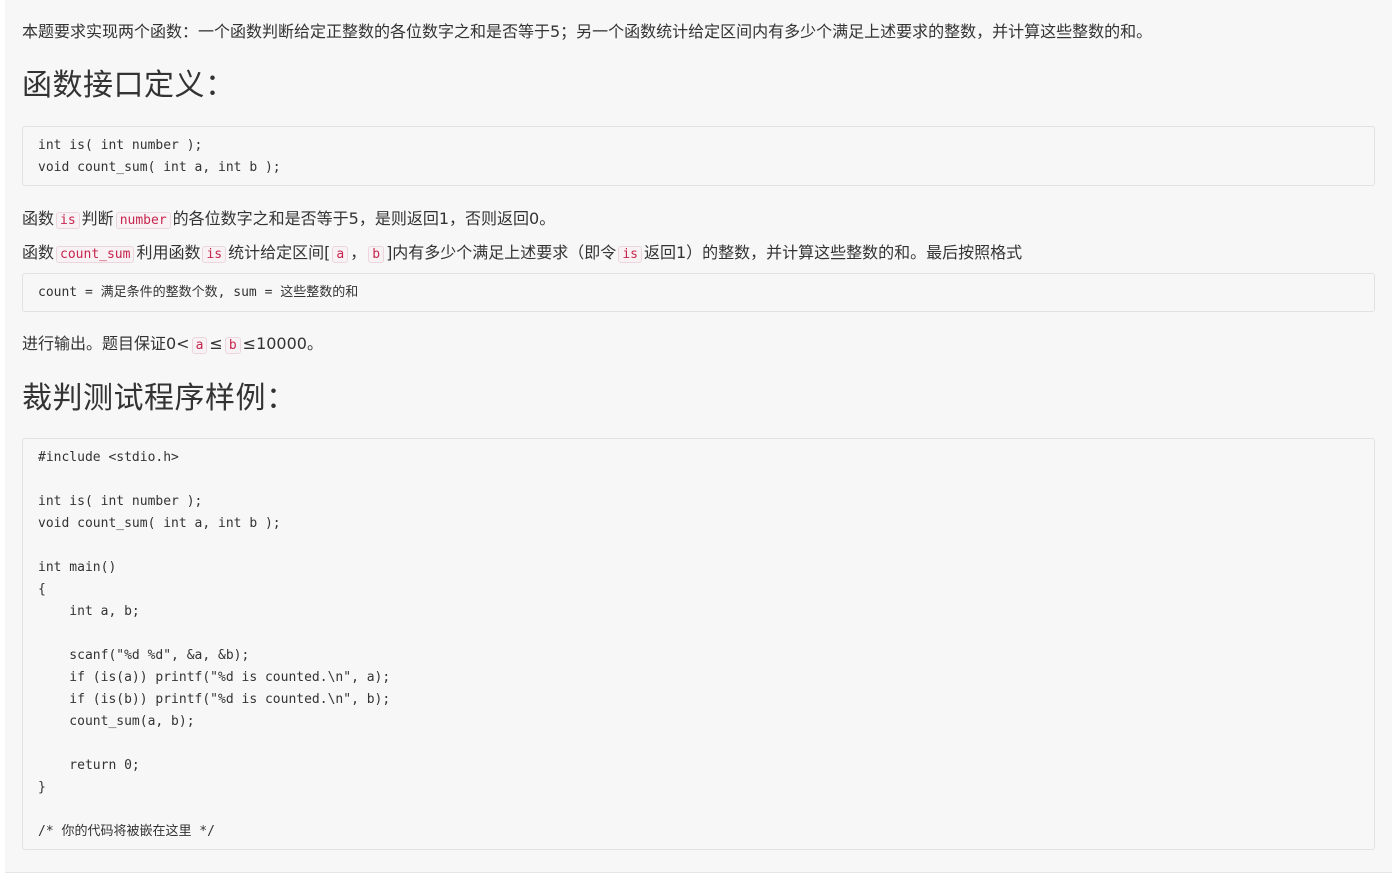  I want to click on sample-heading: 裁判测试程序样例：, so click(159, 398).